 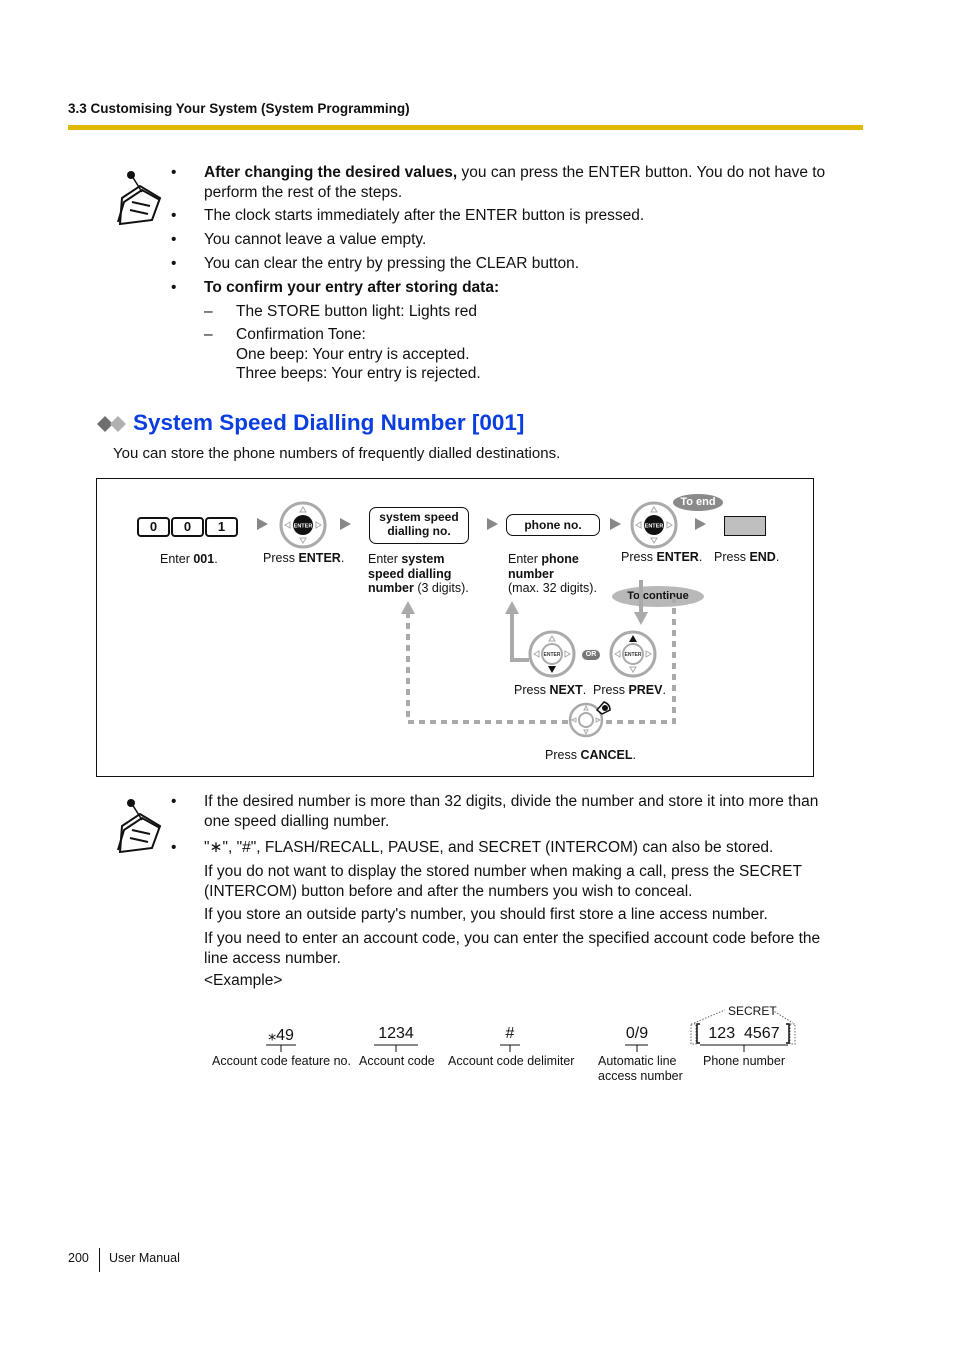 What do you see at coordinates (747, 557) in the screenshot?
I see `step-press-end: Press END.` at bounding box center [747, 557].